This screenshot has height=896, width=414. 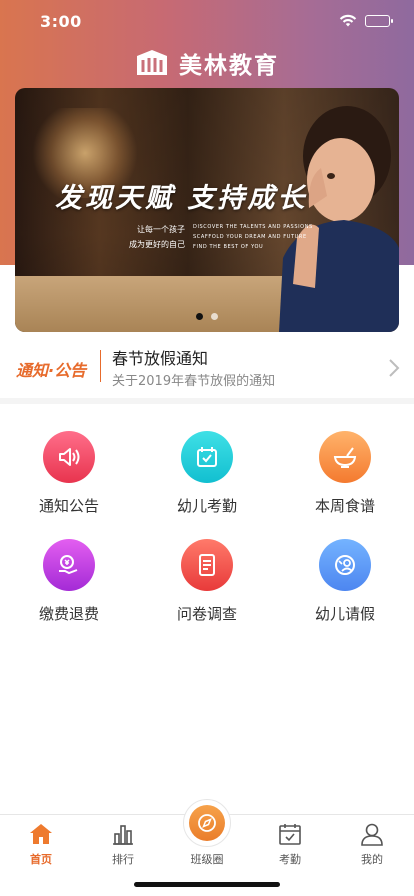 I want to click on status-icons, so click(x=366, y=20).